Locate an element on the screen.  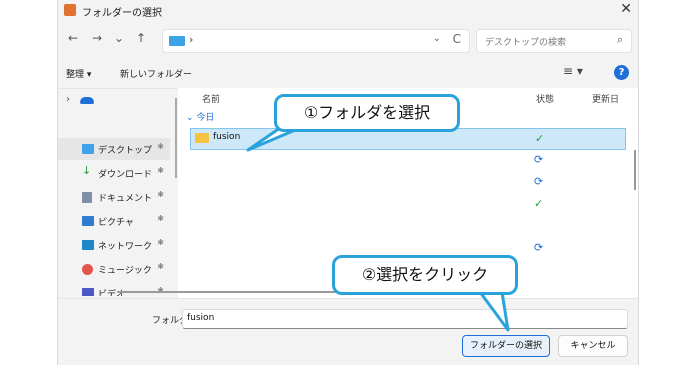
callout-step-2: ②選択をクリック is located at coordinates (425, 275).